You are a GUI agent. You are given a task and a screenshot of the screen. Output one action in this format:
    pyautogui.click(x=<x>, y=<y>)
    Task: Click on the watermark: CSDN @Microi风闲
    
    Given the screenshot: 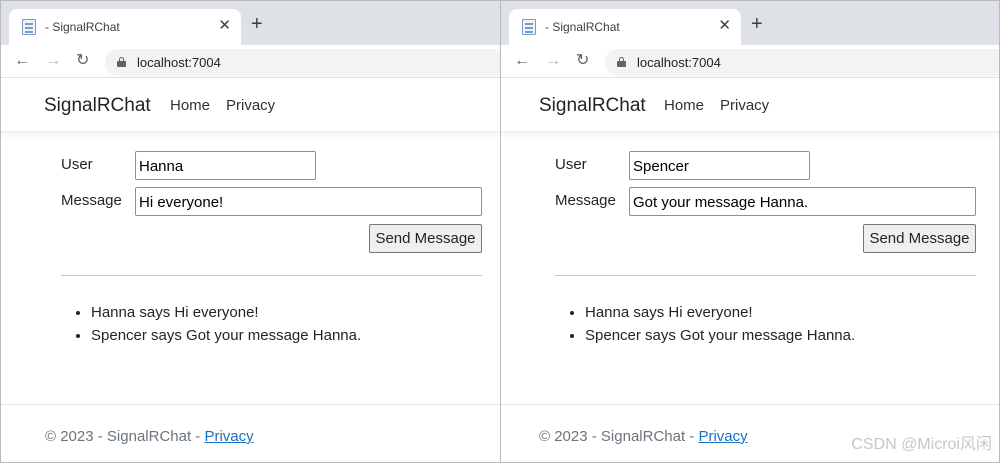 What is the action you would take?
    pyautogui.click(x=921, y=444)
    